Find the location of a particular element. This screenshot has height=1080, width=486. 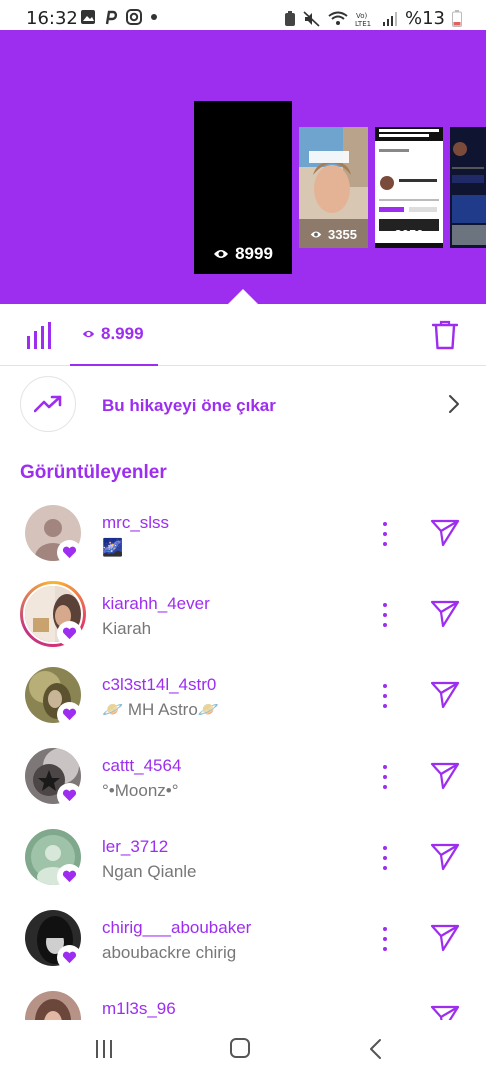

story-thumb-selected: 8999 is located at coordinates (243, 187).